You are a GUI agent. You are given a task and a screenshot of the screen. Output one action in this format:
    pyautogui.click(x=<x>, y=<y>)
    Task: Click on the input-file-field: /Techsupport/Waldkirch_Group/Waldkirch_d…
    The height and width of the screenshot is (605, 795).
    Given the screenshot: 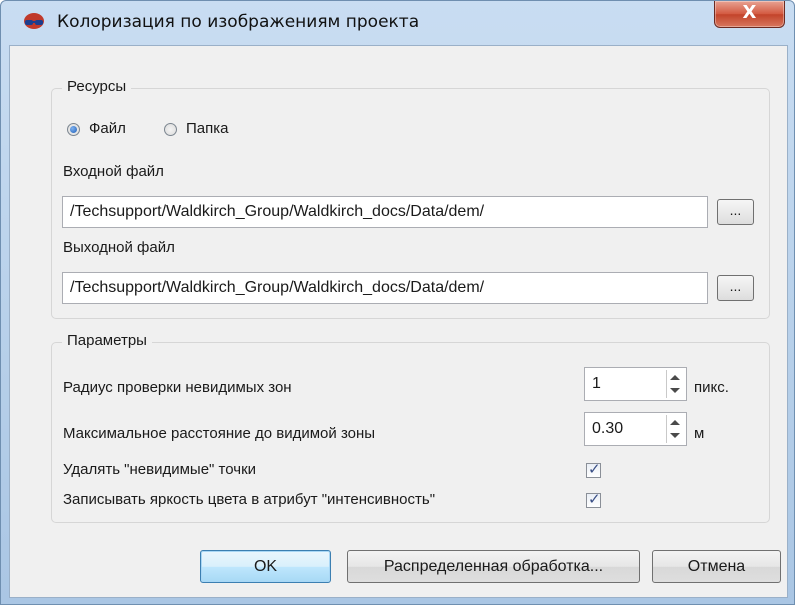 What is the action you would take?
    pyautogui.click(x=385, y=212)
    